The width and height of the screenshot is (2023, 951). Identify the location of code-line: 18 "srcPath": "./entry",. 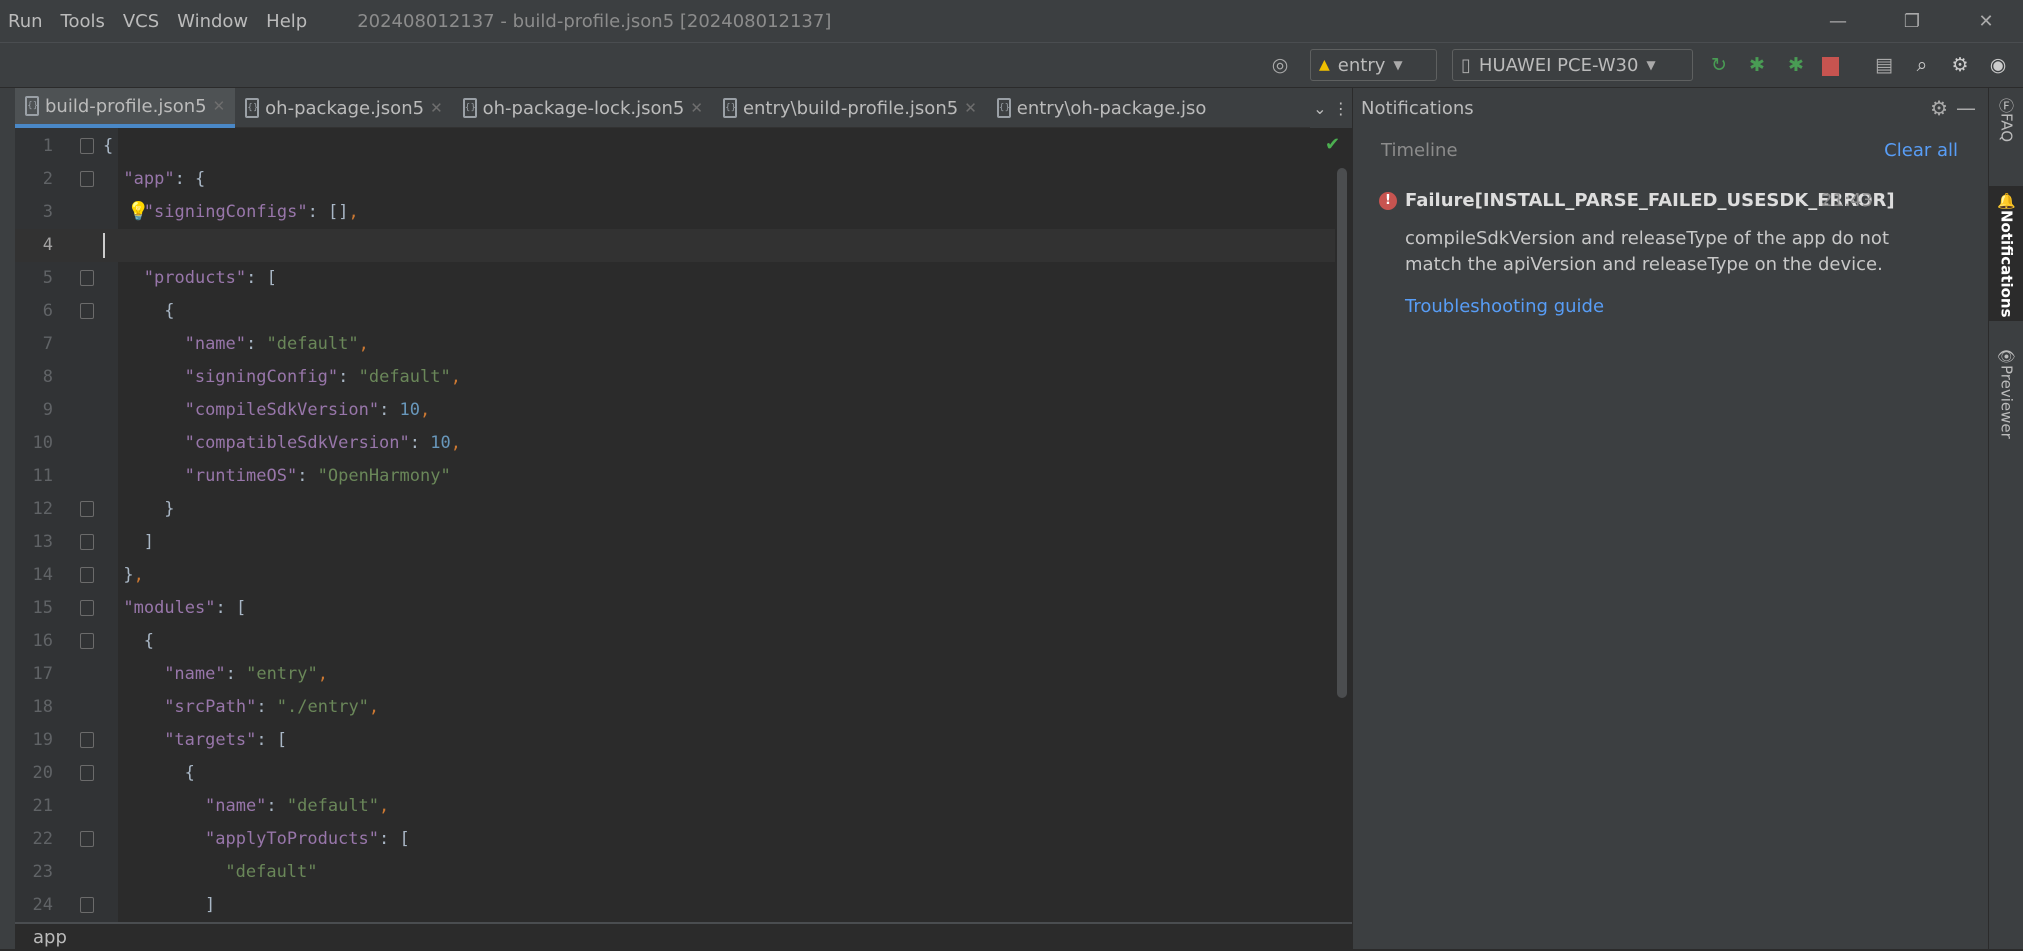
(675, 707).